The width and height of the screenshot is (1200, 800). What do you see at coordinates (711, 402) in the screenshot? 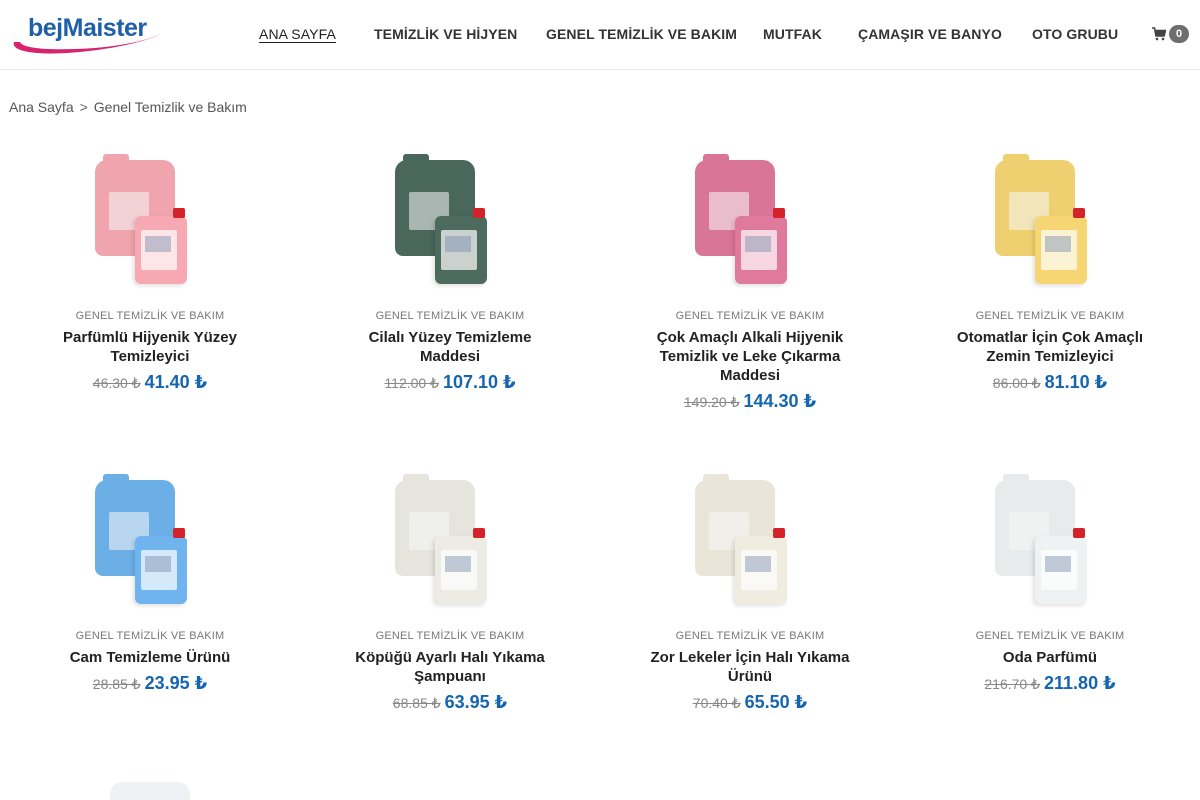
I see `product-old-price: 149.20 ₺` at bounding box center [711, 402].